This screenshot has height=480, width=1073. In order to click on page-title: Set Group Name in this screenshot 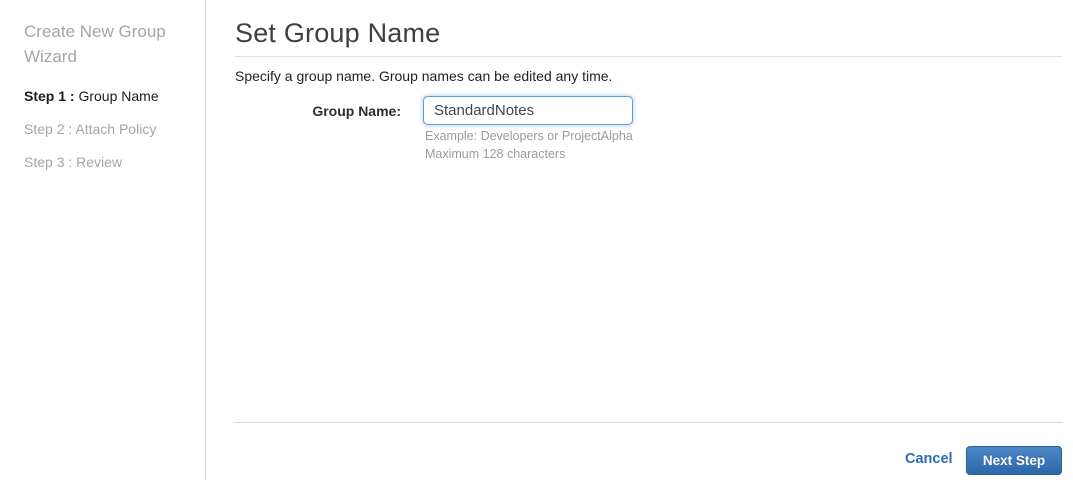, I will do `click(338, 33)`.